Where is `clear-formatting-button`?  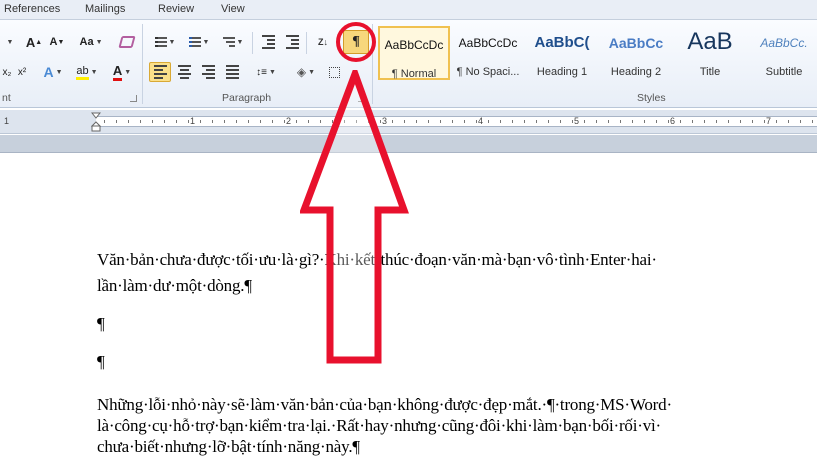
clear-formatting-button is located at coordinates (127, 42).